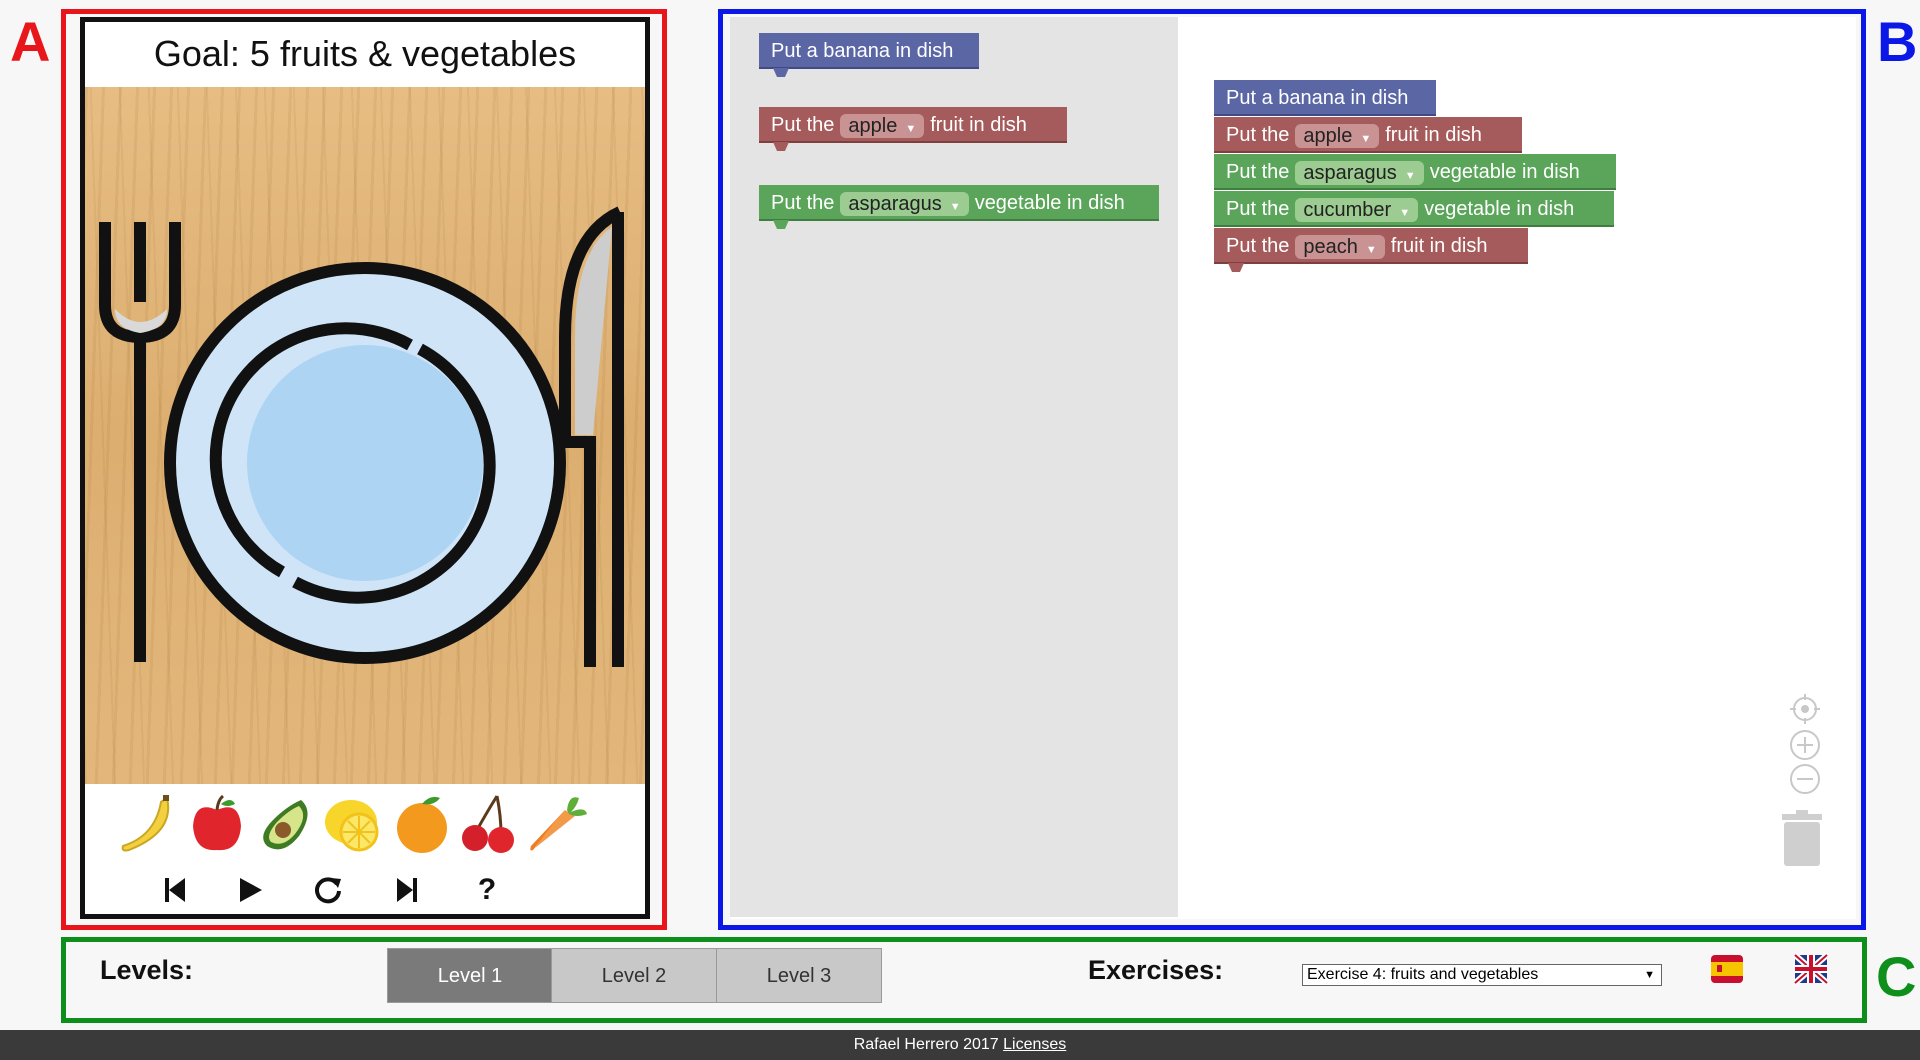 This screenshot has width=1920, height=1060. I want to click on plate-icon, so click(365, 463).